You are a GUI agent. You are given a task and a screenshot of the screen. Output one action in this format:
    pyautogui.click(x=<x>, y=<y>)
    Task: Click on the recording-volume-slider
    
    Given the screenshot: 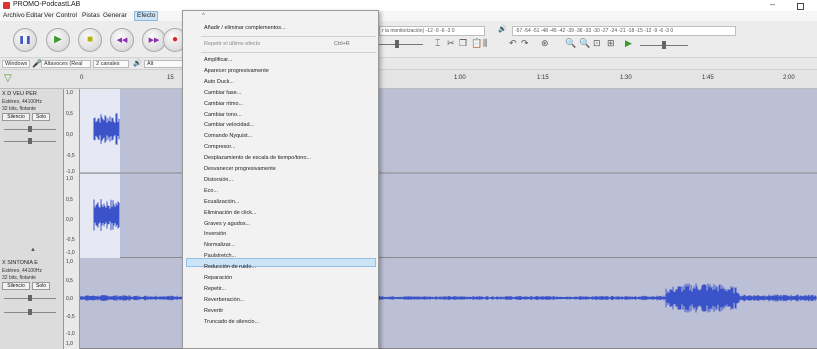 What is the action you would take?
    pyautogui.click(x=401, y=44)
    